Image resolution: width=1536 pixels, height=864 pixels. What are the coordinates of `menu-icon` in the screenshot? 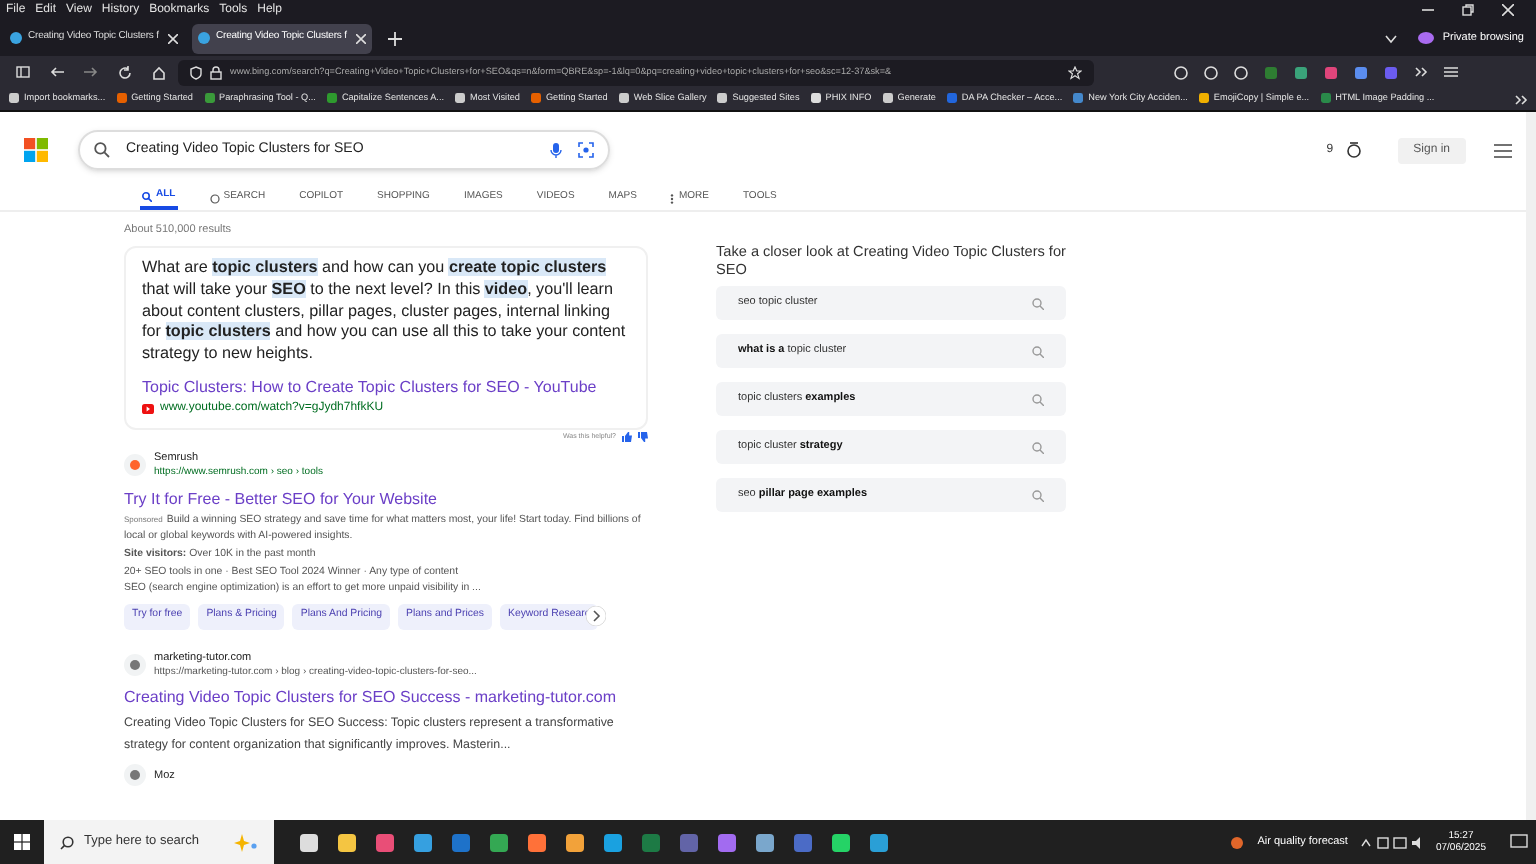 It's located at (1503, 150).